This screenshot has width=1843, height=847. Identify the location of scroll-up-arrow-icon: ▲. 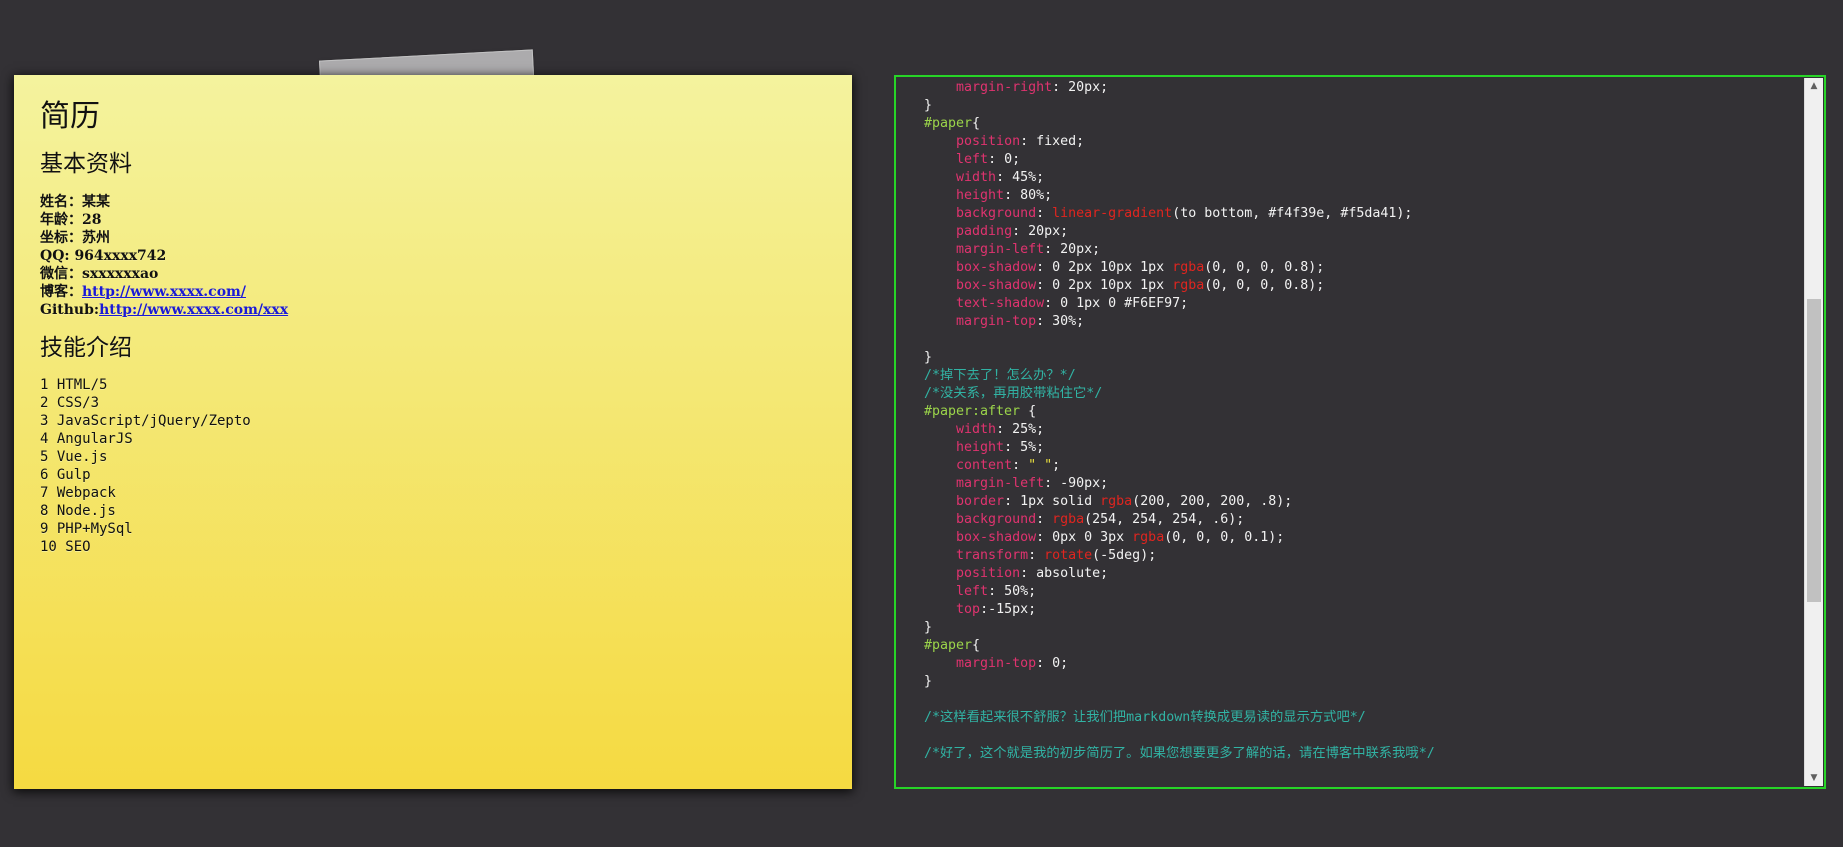
(1814, 86).